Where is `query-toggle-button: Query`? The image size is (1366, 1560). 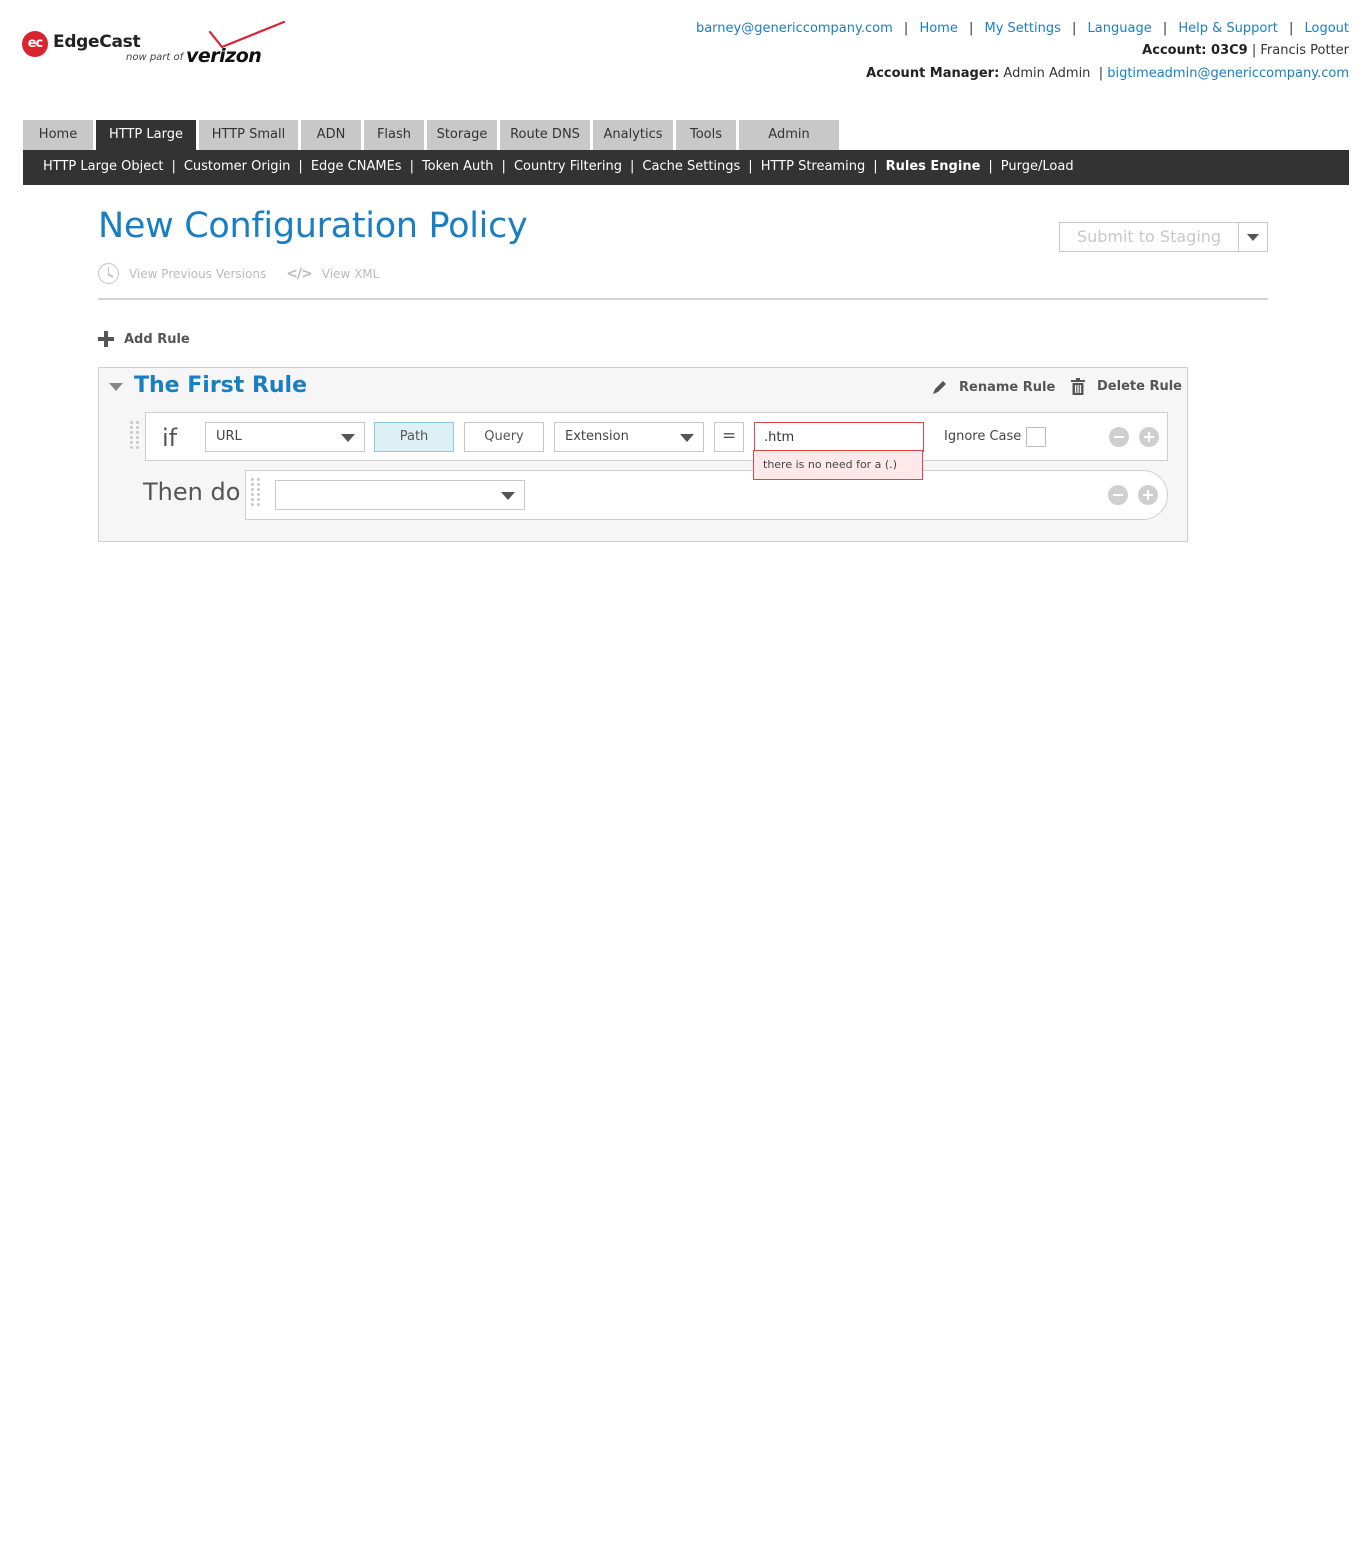 query-toggle-button: Query is located at coordinates (504, 437).